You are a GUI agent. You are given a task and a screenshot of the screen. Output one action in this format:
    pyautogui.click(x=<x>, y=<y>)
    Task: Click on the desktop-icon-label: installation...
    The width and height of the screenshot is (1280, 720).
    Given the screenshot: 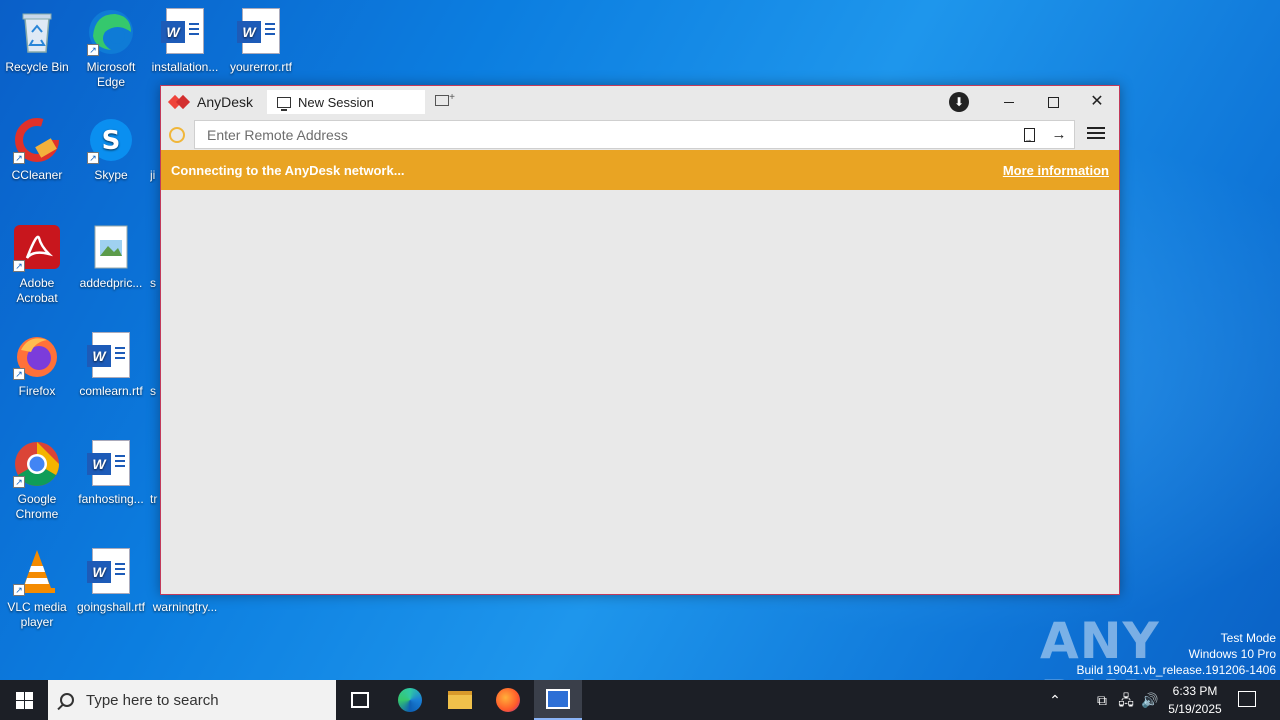 What is the action you would take?
    pyautogui.click(x=185, y=67)
    